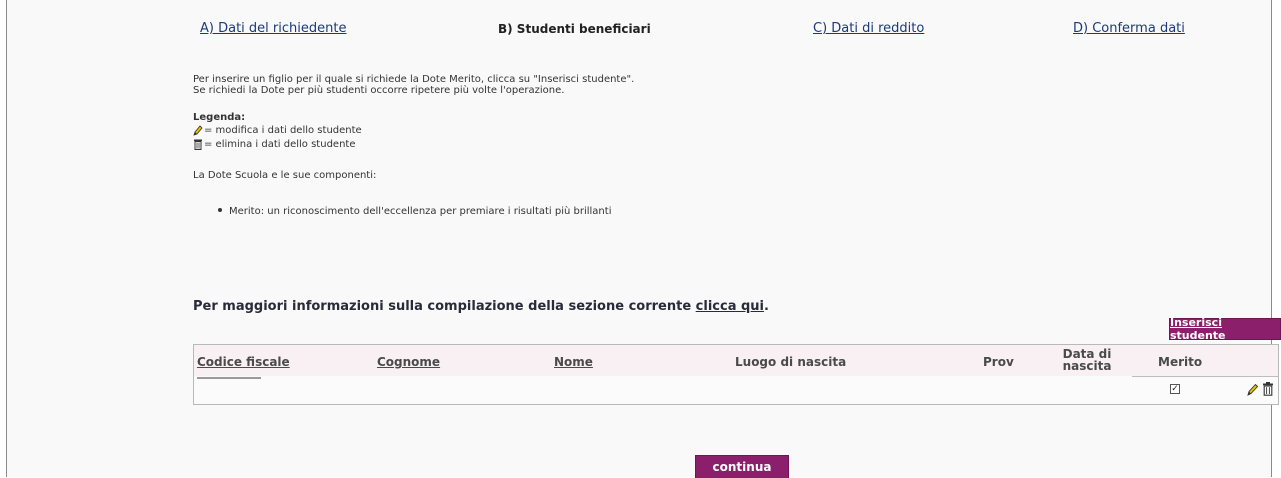 This screenshot has height=478, width=1281. Describe the element at coordinates (1225, 329) in the screenshot. I see `insert-student-button: Inserisci studente` at that location.